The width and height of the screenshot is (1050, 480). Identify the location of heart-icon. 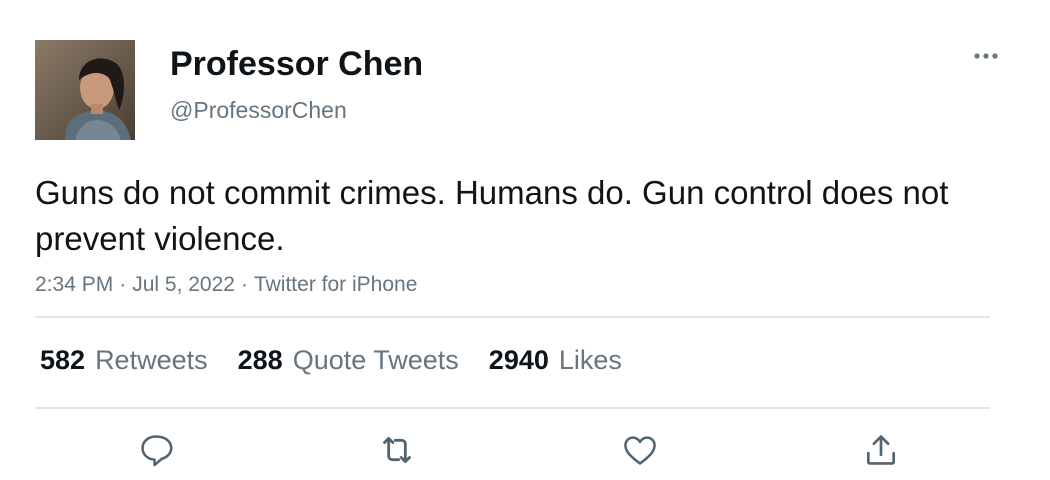
(640, 450).